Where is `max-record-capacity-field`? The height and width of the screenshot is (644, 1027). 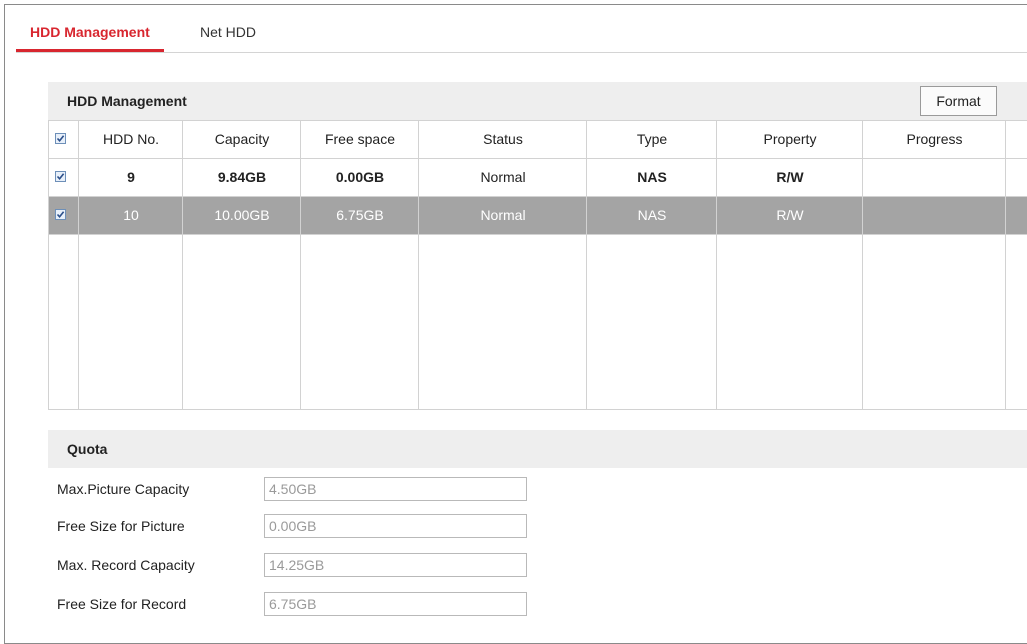 max-record-capacity-field is located at coordinates (395, 565).